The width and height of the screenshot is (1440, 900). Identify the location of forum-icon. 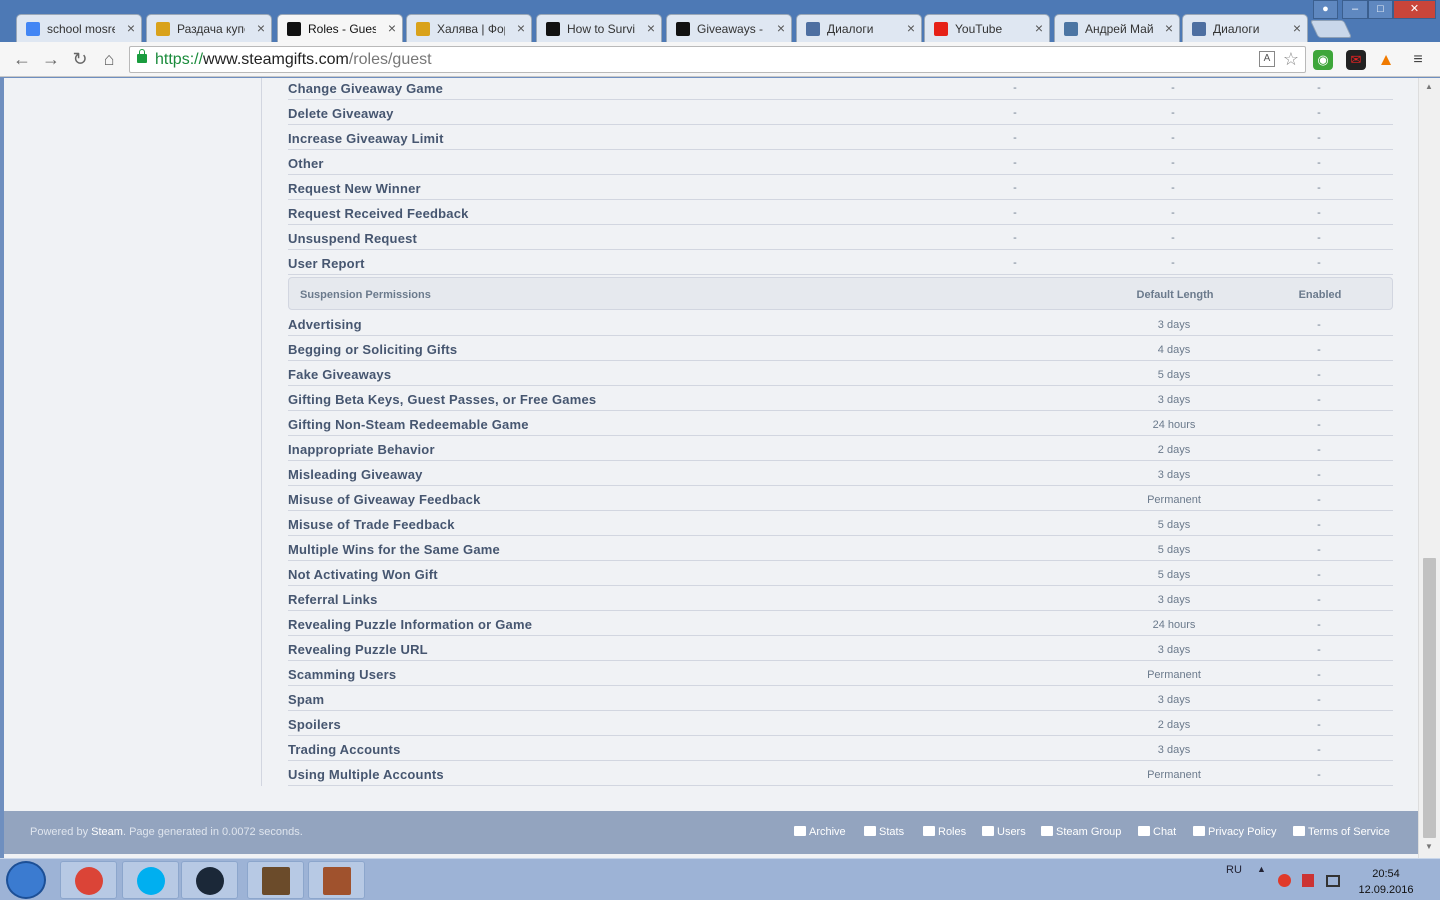
(163, 29).